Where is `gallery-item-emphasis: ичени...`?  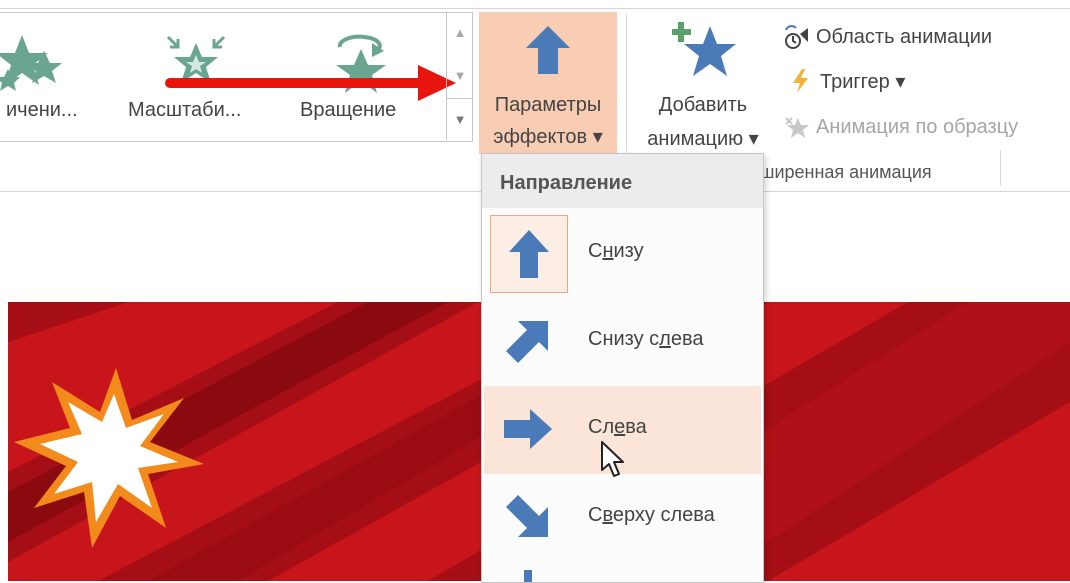 gallery-item-emphasis: ичени... is located at coordinates (55, 77).